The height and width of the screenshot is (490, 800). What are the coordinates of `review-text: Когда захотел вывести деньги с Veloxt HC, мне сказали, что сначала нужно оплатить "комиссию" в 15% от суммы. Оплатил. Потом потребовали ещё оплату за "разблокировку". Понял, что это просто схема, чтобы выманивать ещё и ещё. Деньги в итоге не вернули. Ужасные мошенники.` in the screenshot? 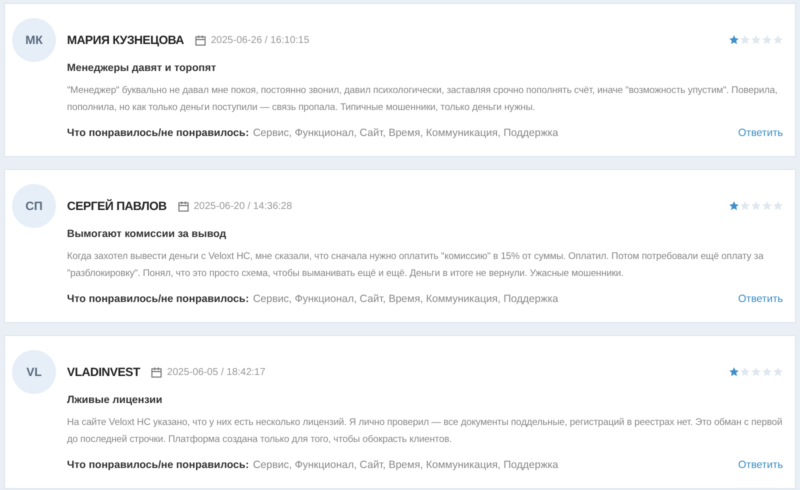 It's located at (416, 265).